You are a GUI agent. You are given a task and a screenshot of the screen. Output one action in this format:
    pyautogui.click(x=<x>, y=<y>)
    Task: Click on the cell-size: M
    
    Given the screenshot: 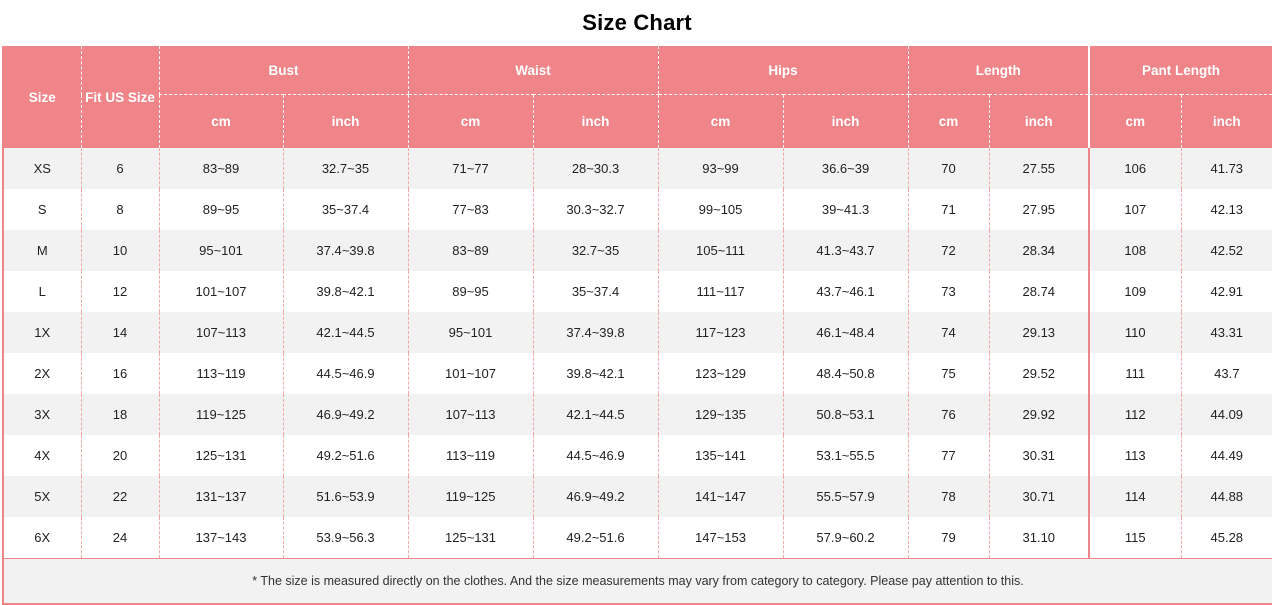 What is the action you would take?
    pyautogui.click(x=42, y=250)
    